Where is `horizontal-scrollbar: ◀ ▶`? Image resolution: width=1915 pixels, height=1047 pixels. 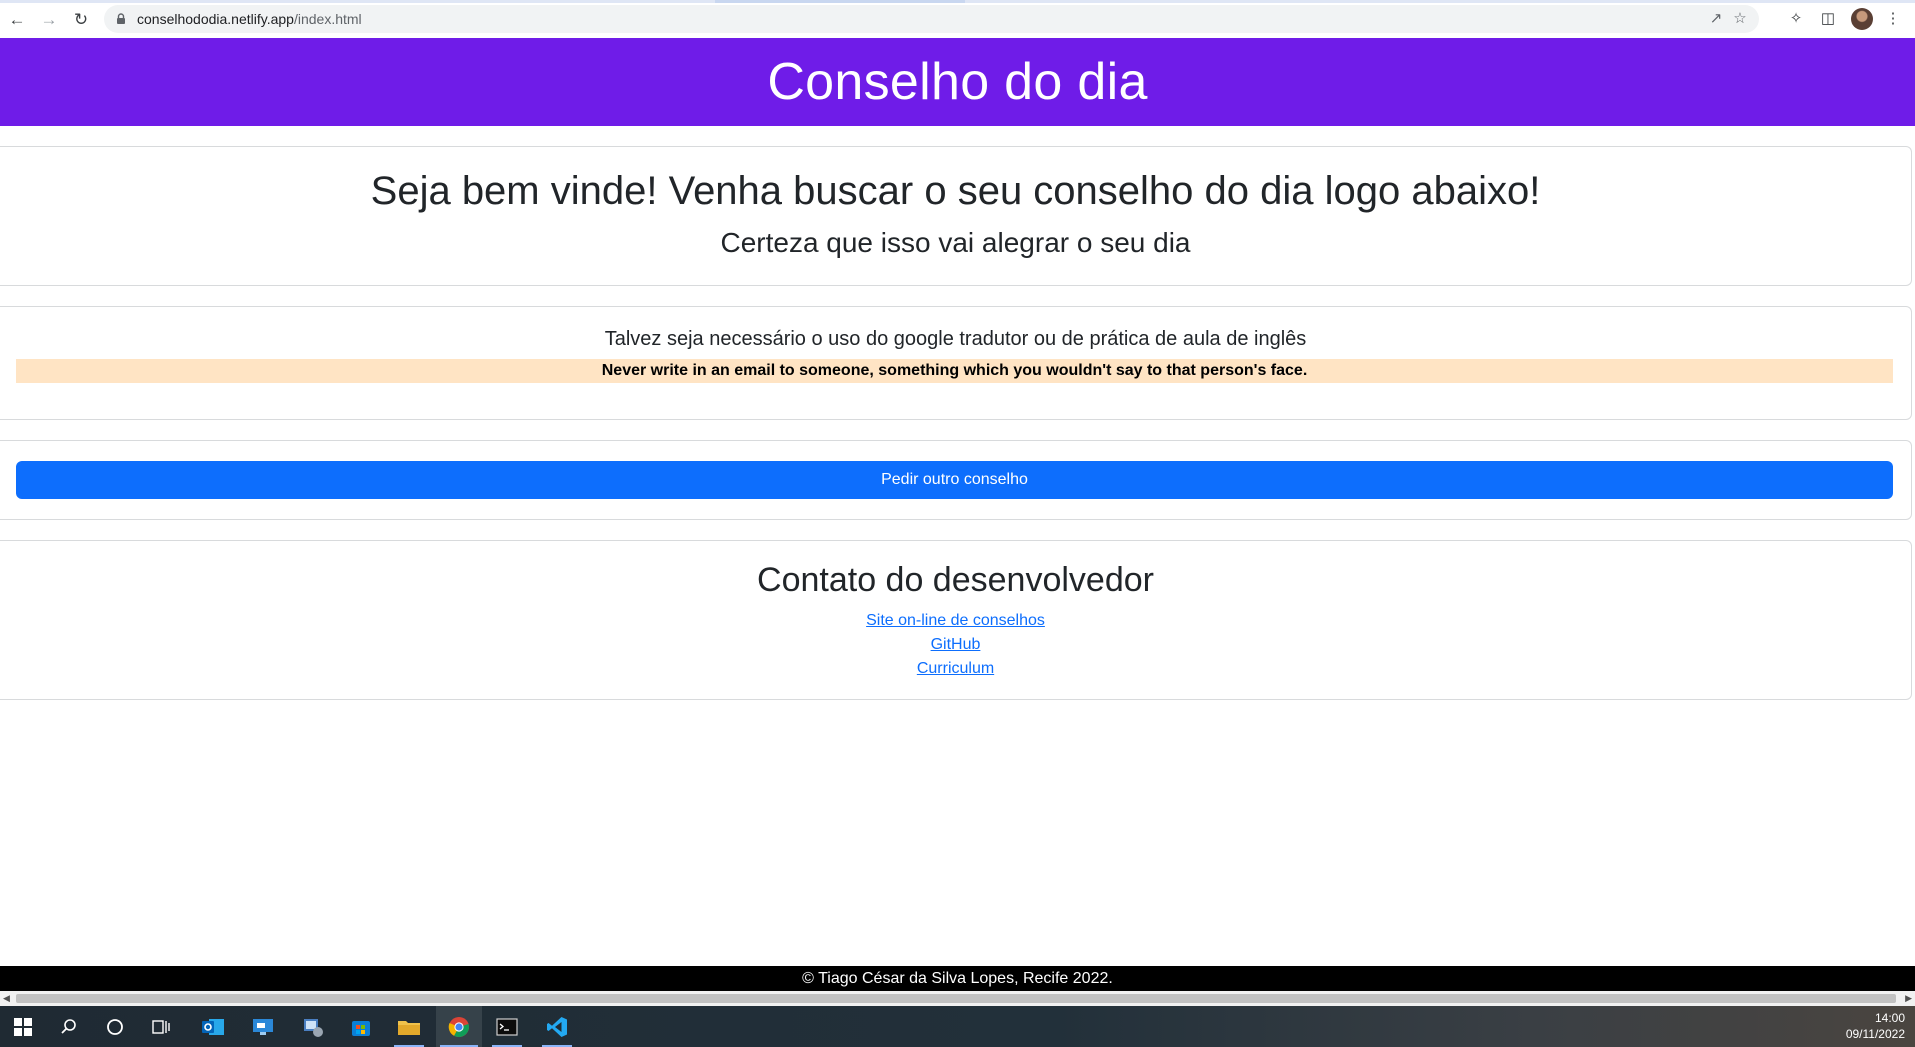 horizontal-scrollbar: ◀ ▶ is located at coordinates (957, 998).